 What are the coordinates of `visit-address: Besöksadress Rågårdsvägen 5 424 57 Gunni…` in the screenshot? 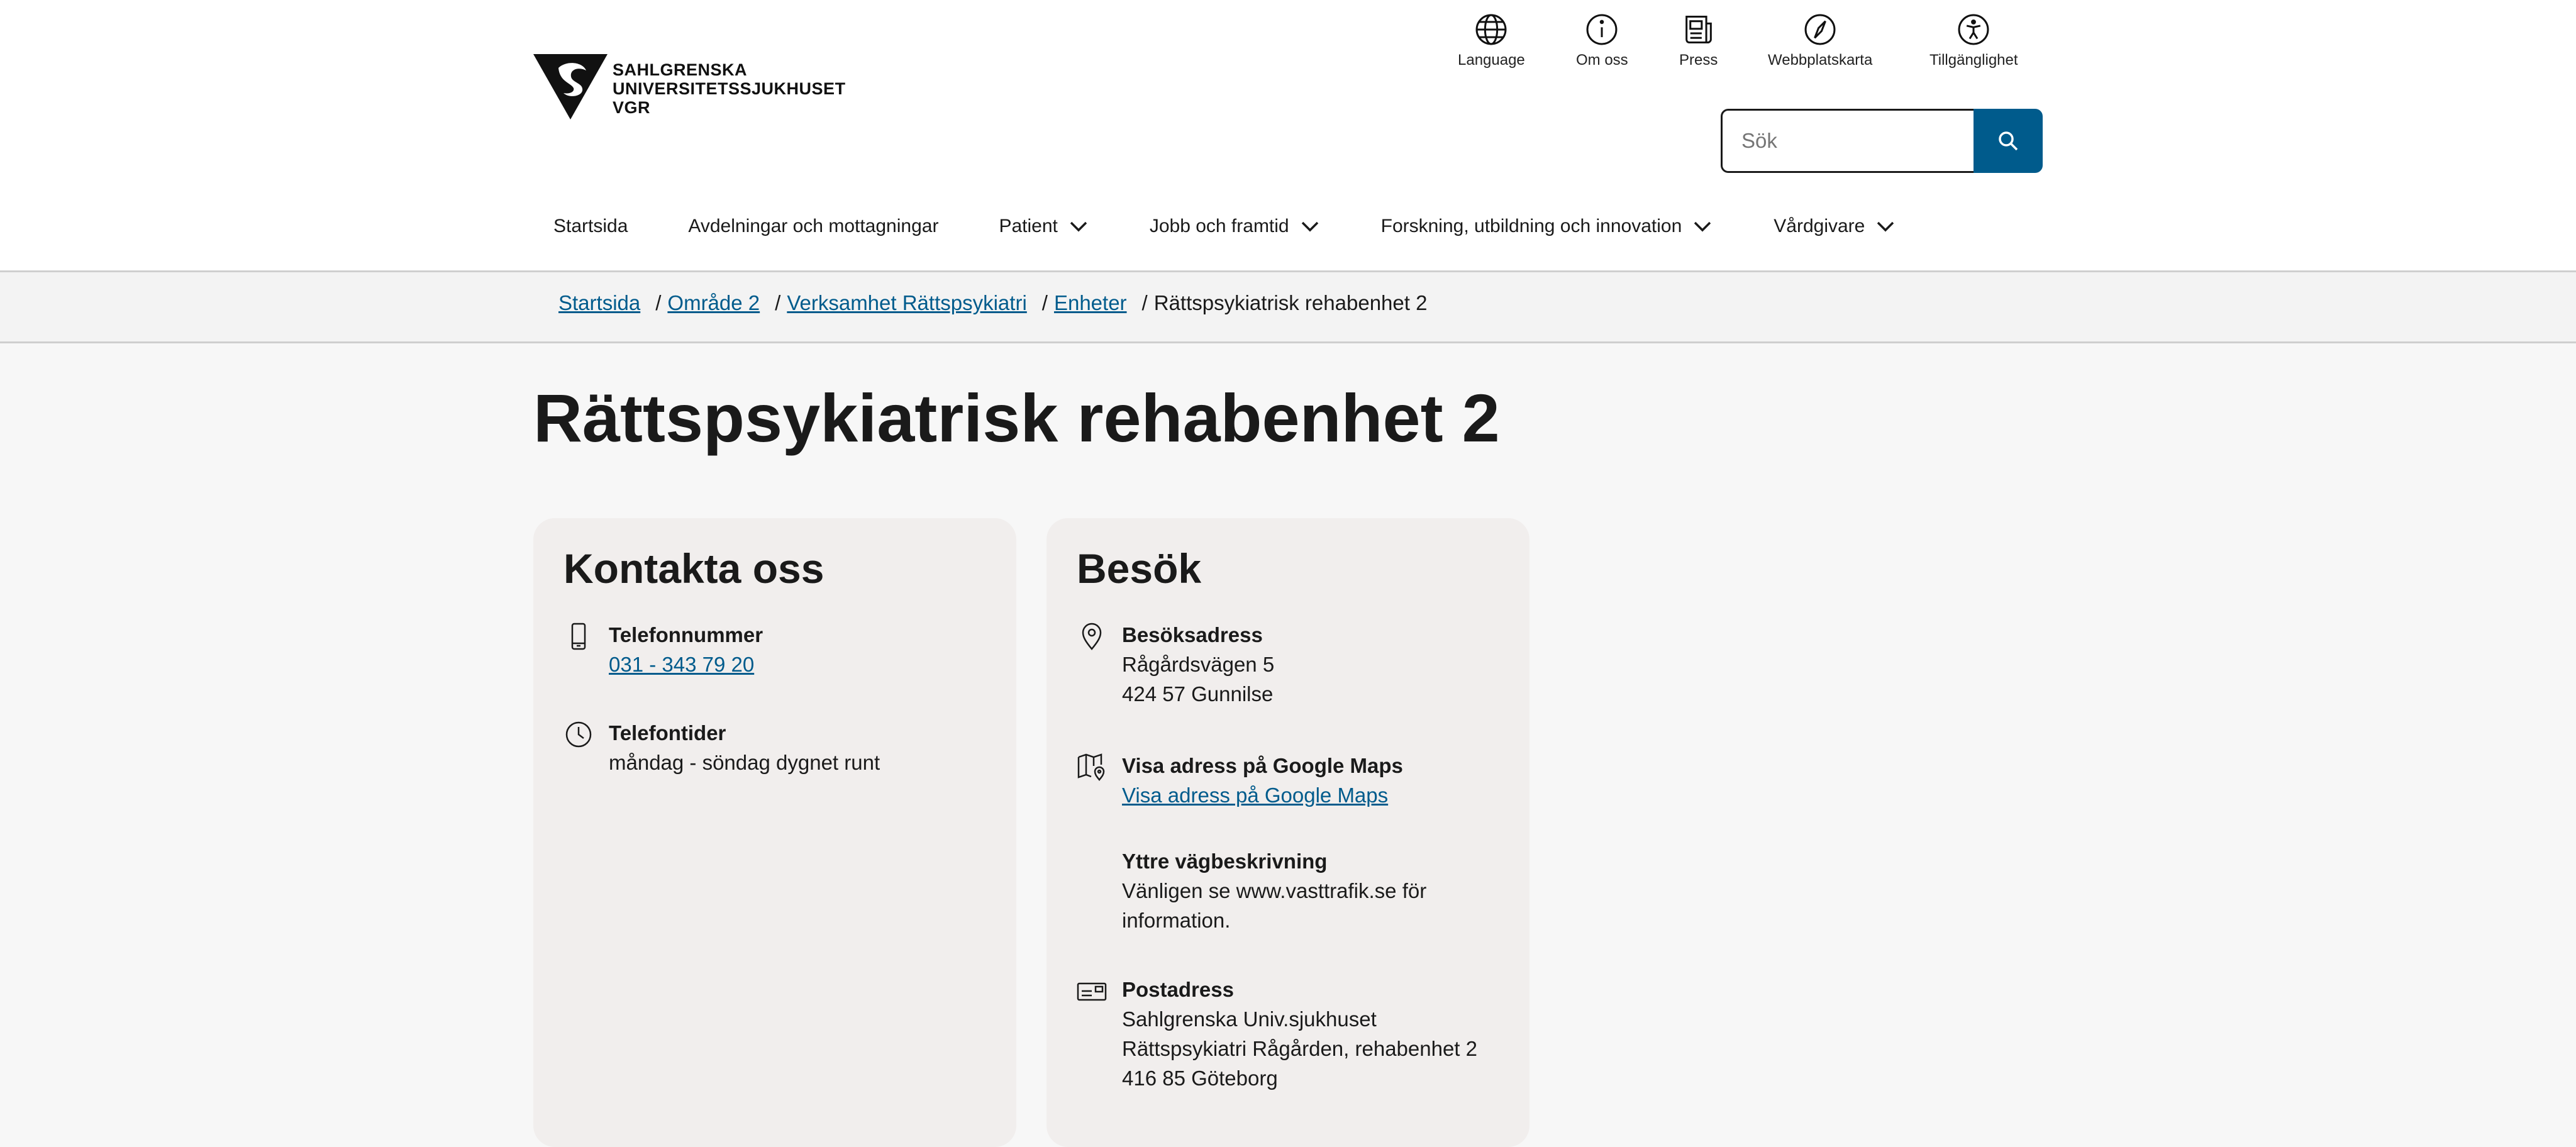 It's located at (1175, 664).